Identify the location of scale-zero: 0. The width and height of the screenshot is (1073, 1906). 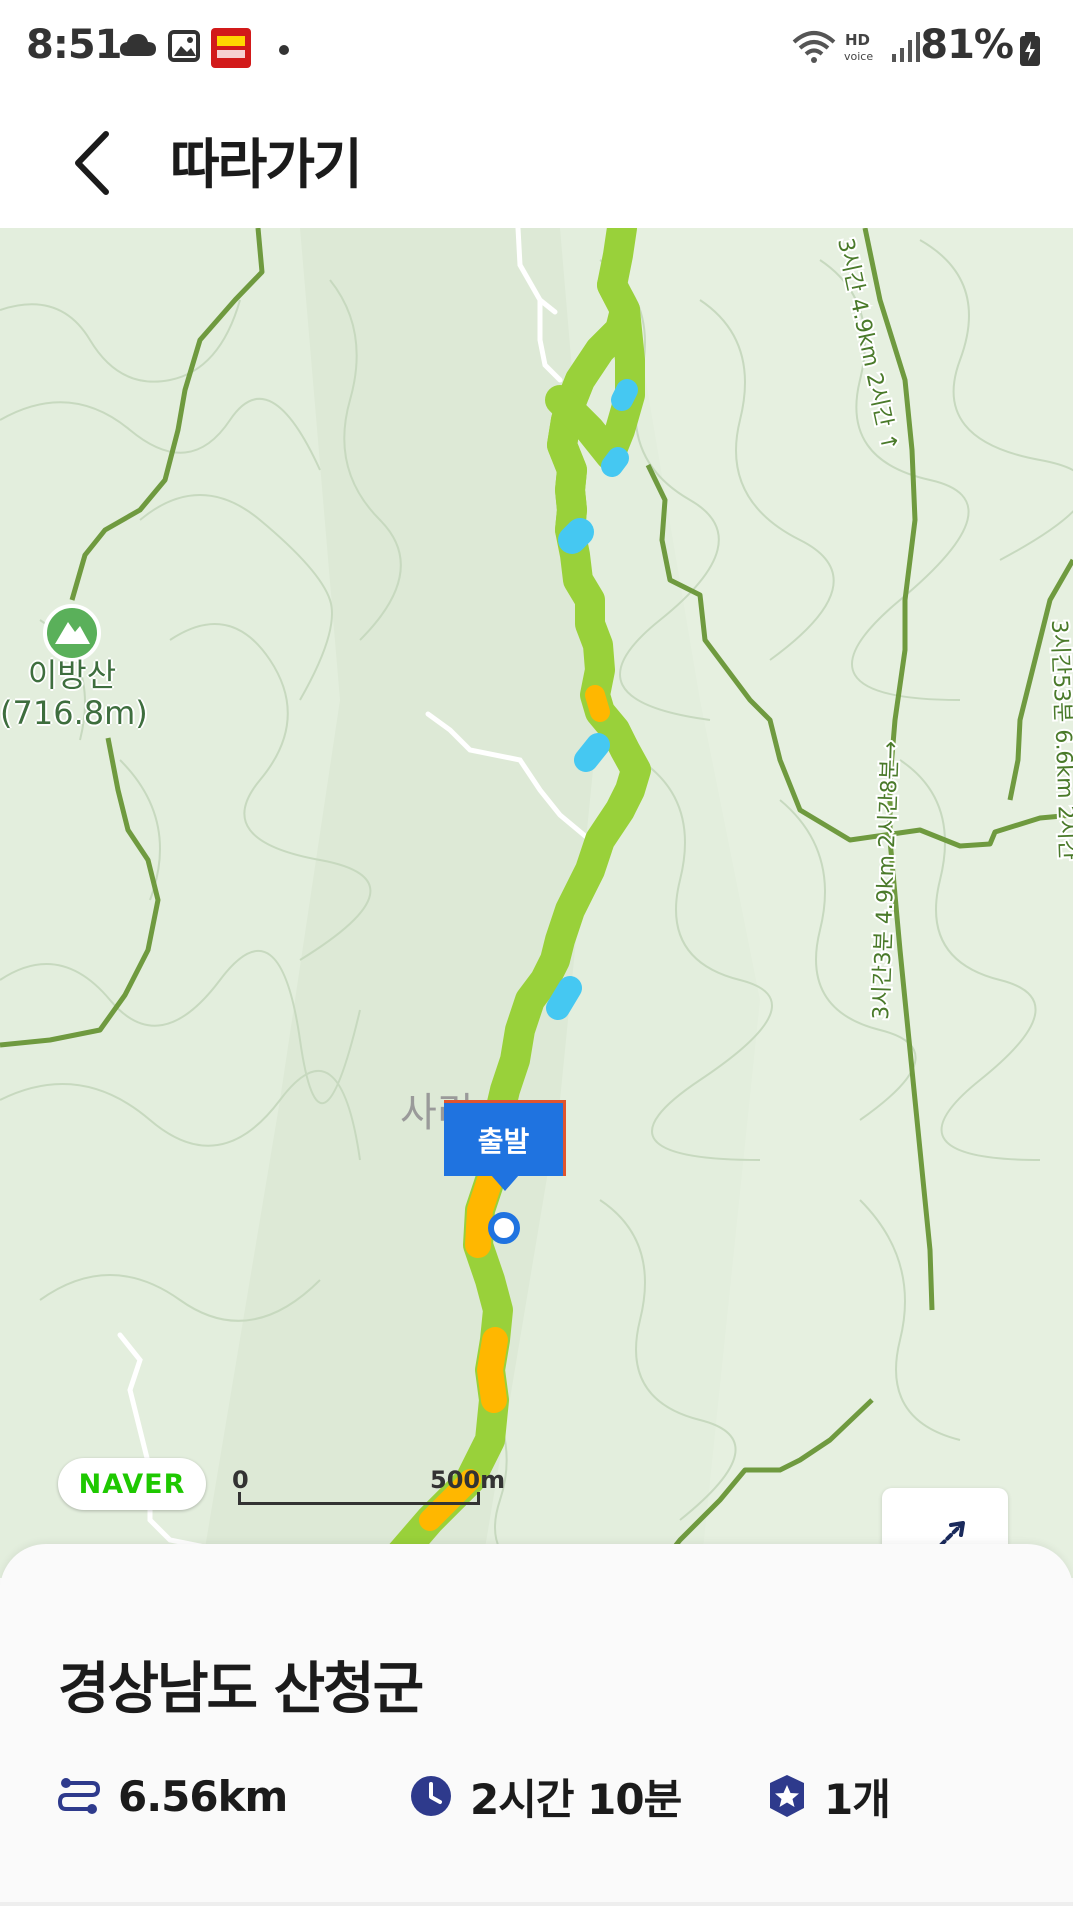
(240, 1480).